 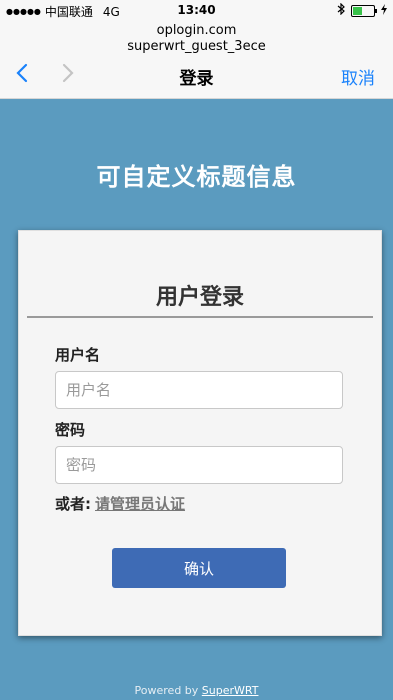 What do you see at coordinates (196, 46) in the screenshot?
I see `url-path: superwrt_guest_3ece` at bounding box center [196, 46].